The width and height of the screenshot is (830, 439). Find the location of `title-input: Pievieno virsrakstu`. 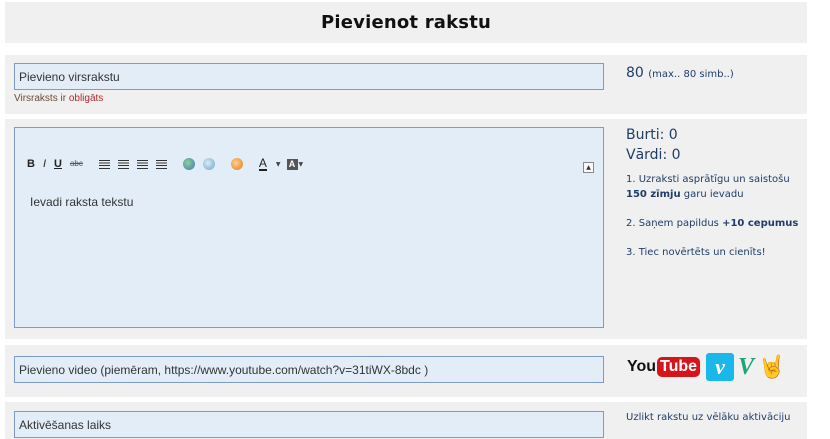

title-input: Pievieno virsrakstu is located at coordinates (309, 76).